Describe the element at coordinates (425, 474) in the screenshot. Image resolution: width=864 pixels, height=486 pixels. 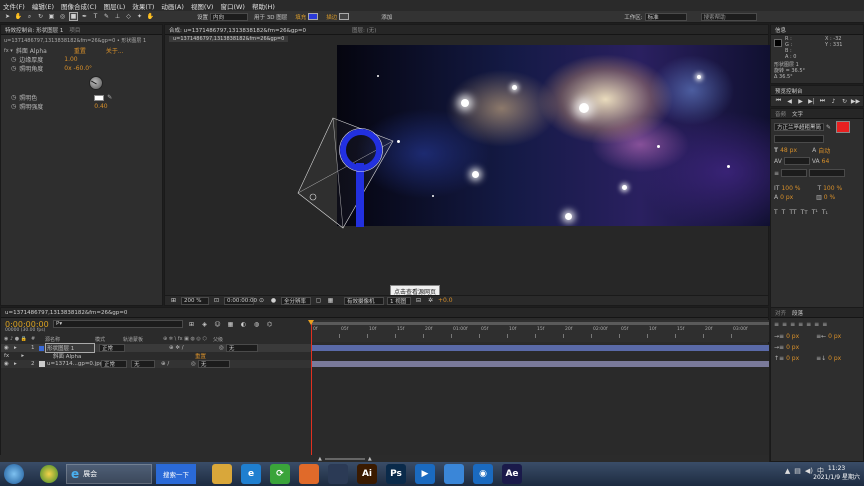
I see `video-app-icon: ▶` at that location.